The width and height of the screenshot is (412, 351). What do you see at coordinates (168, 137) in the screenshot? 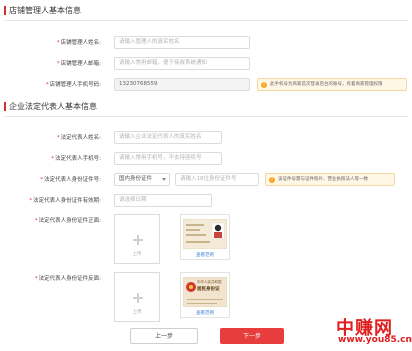
I see `legal-name-input: 请输入企业法定代表人的真实姓名` at bounding box center [168, 137].